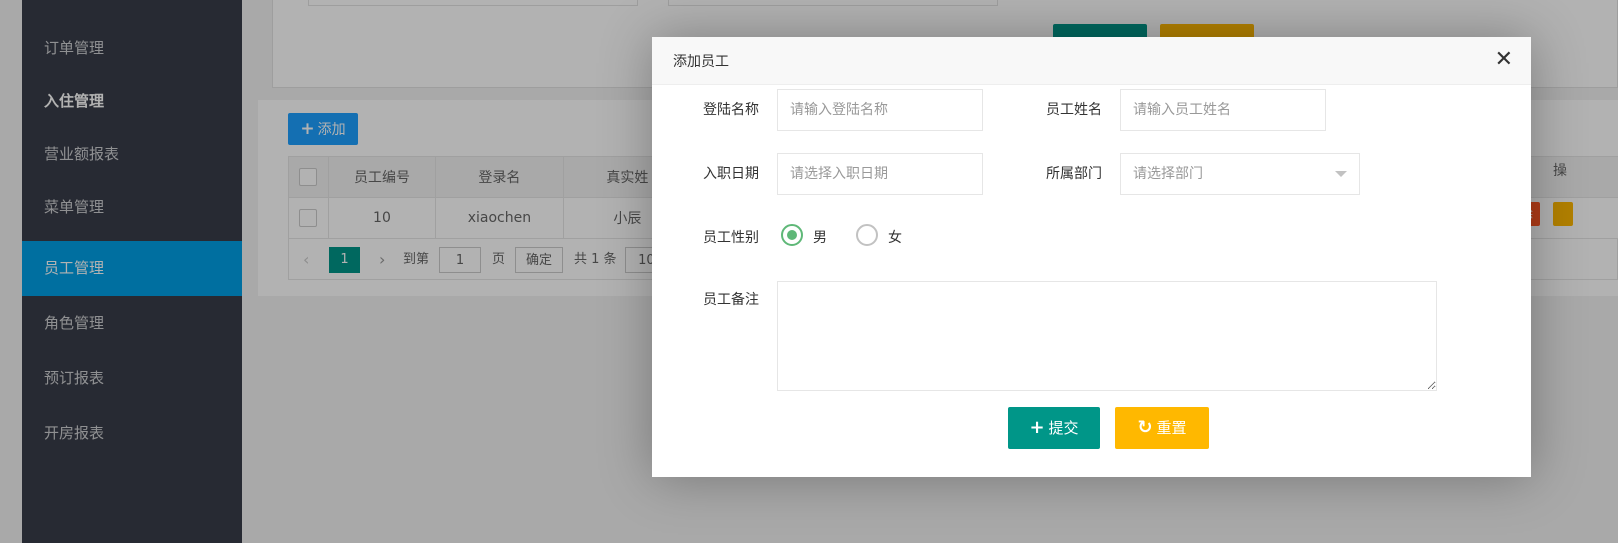 The width and height of the screenshot is (1618, 543). Describe the element at coordinates (1145, 427) in the screenshot. I see `refresh-icon: ↻` at that location.